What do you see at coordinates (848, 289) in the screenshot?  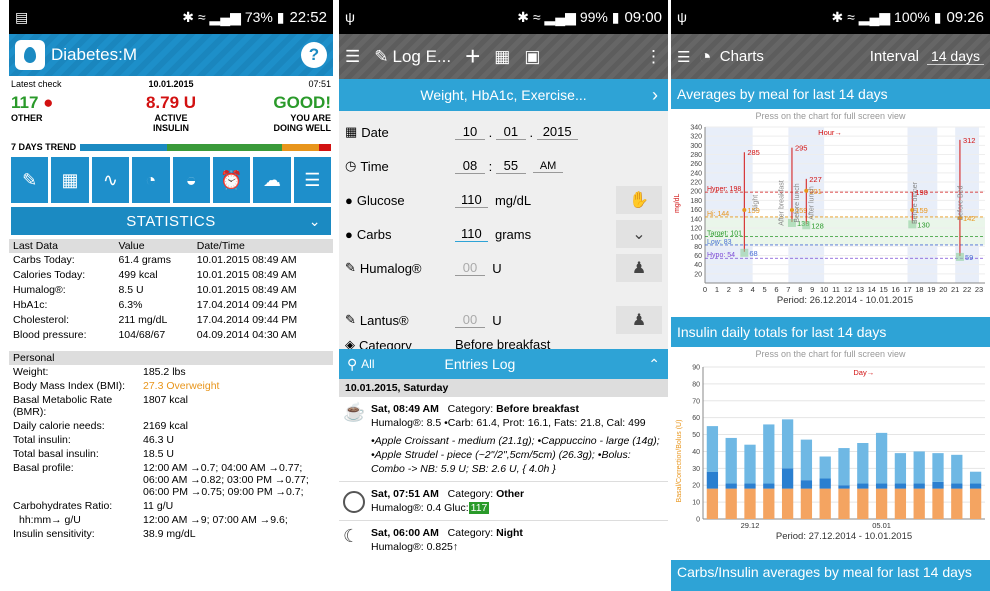 I see `x-tick-label: 12` at bounding box center [848, 289].